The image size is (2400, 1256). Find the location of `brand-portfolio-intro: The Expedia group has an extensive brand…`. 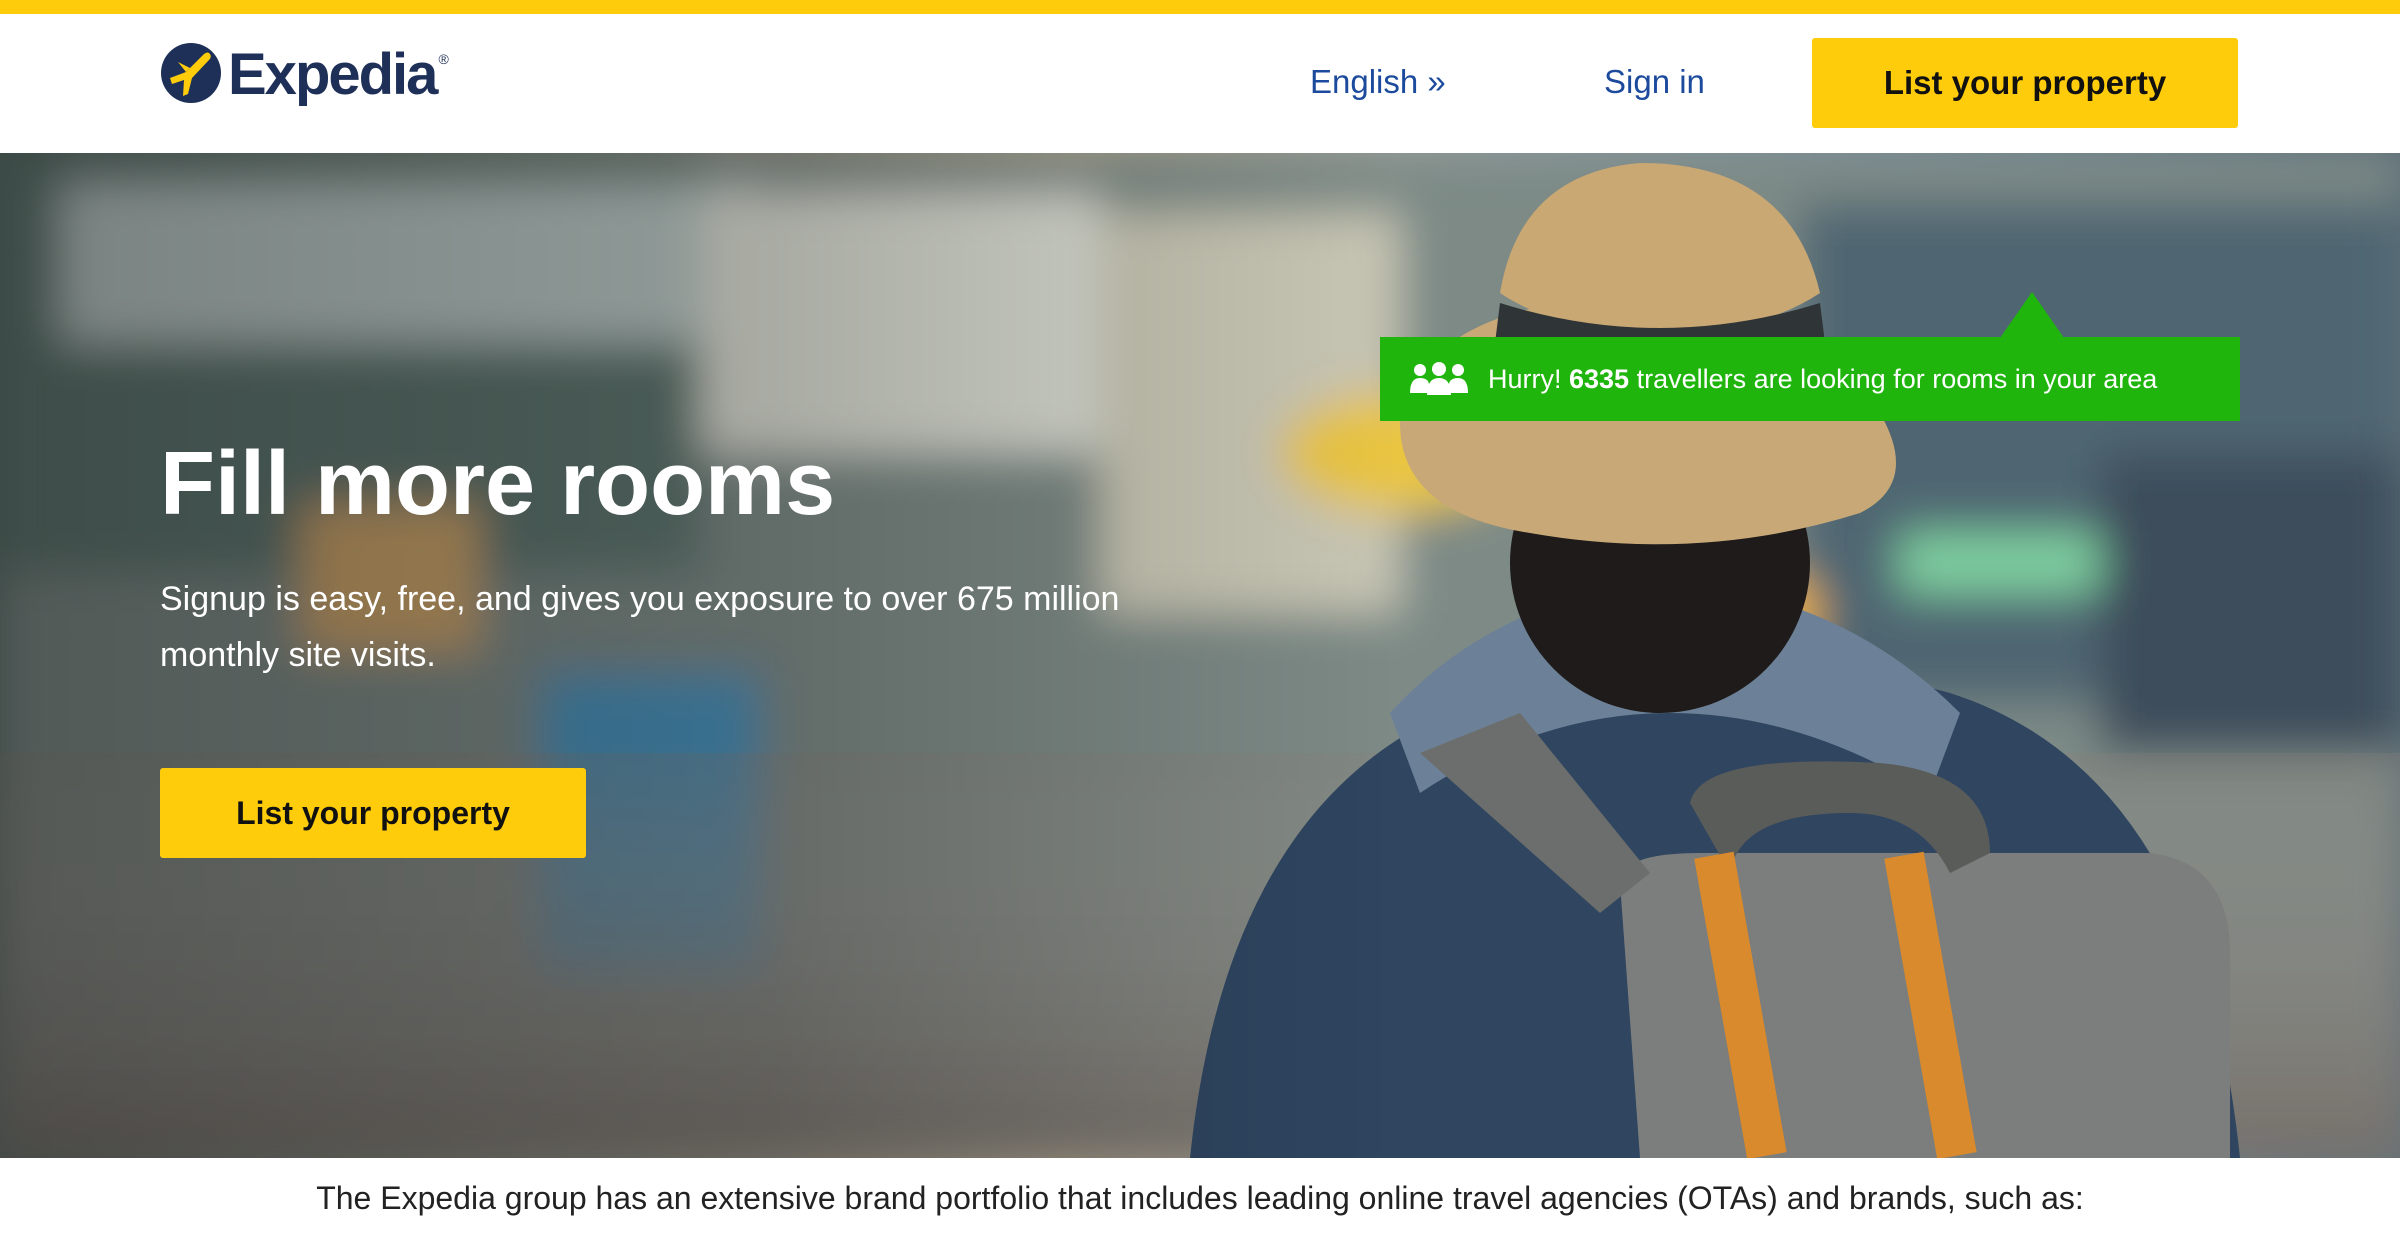

brand-portfolio-intro: The Expedia group has an extensive brand… is located at coordinates (1200, 1198).